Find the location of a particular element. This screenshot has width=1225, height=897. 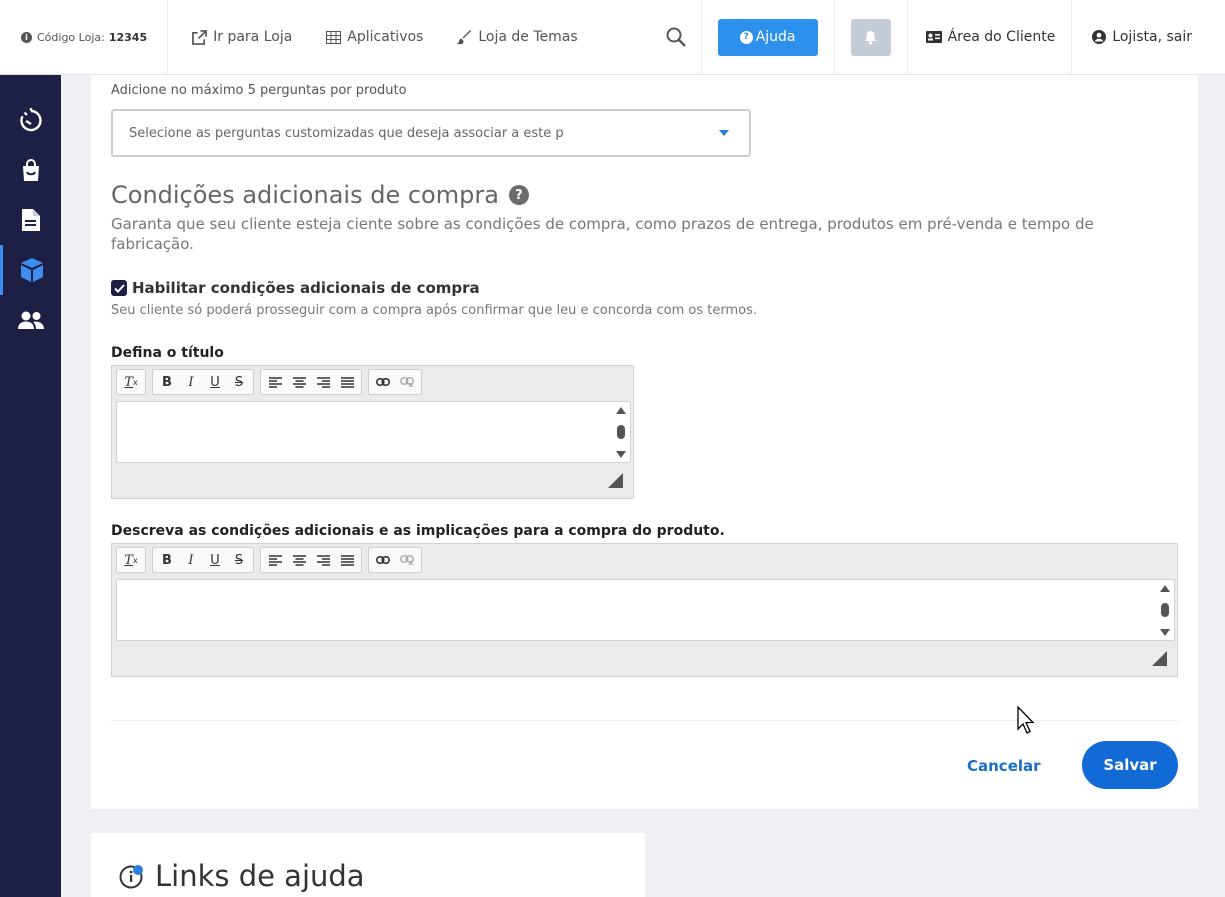

logout-link: Lojista, sair is located at coordinates (1148, 37).